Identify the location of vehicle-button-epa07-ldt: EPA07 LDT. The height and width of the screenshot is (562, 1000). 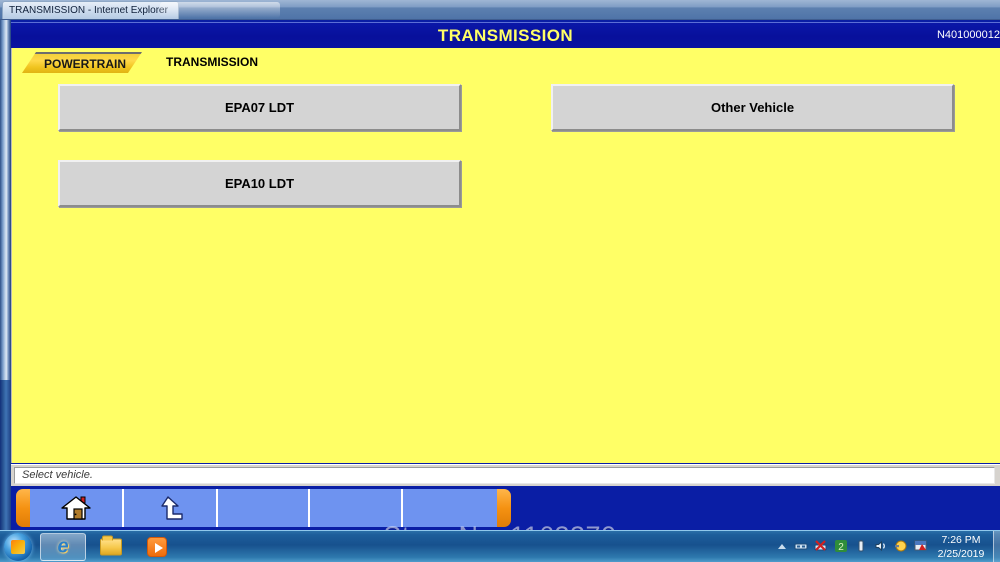
(259, 107).